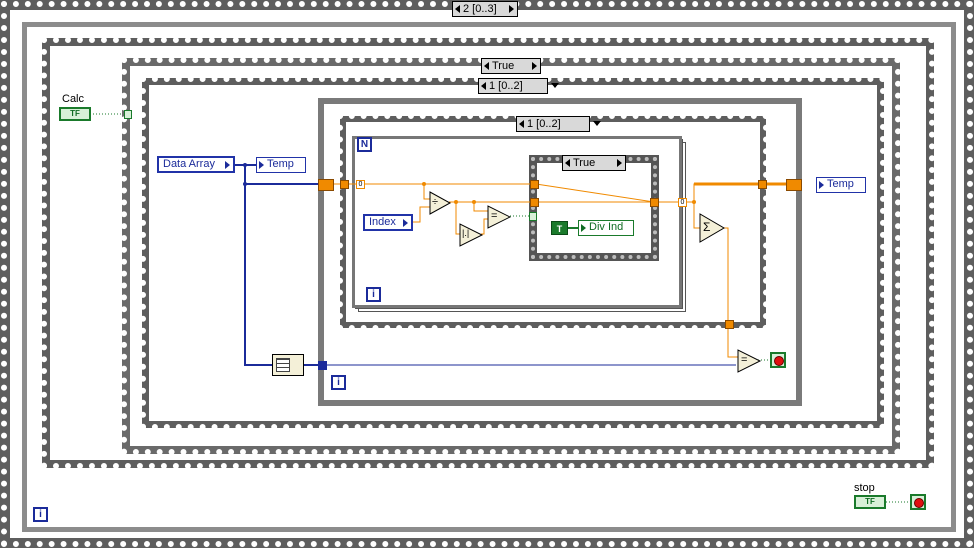  Describe the element at coordinates (189, 164) in the screenshot. I see `data-array-label: Data Array` at that location.